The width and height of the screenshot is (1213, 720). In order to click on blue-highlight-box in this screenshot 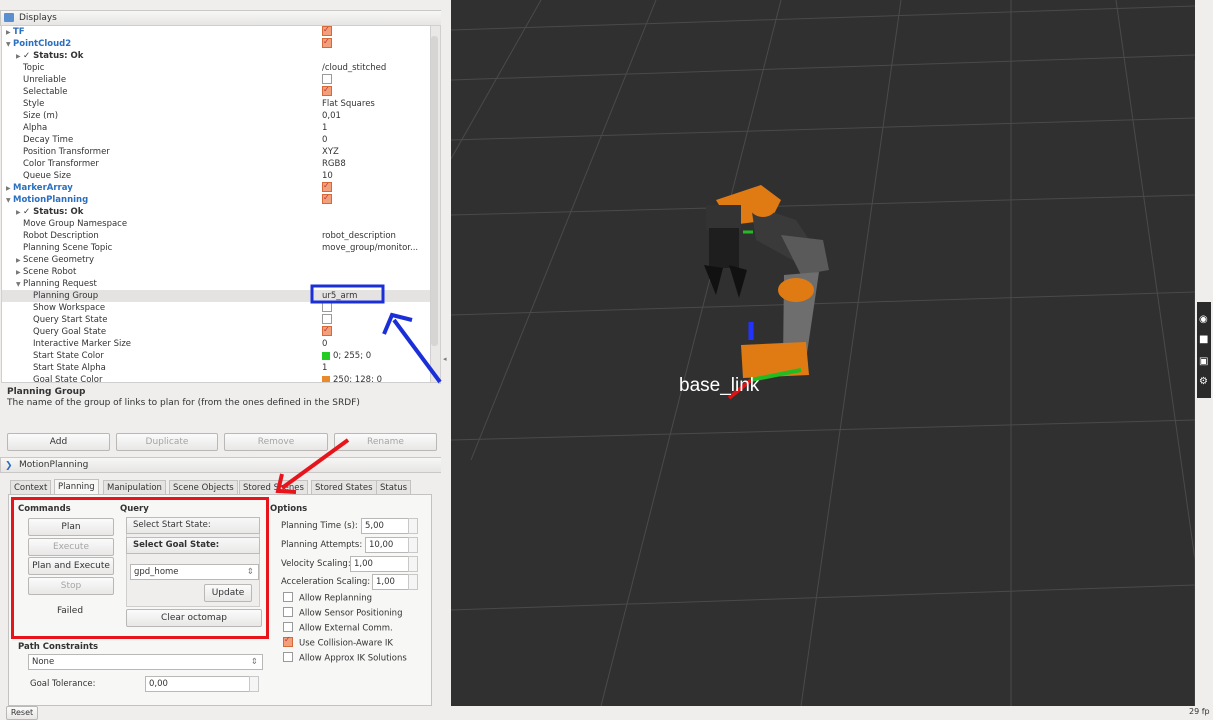, I will do `click(347, 294)`.